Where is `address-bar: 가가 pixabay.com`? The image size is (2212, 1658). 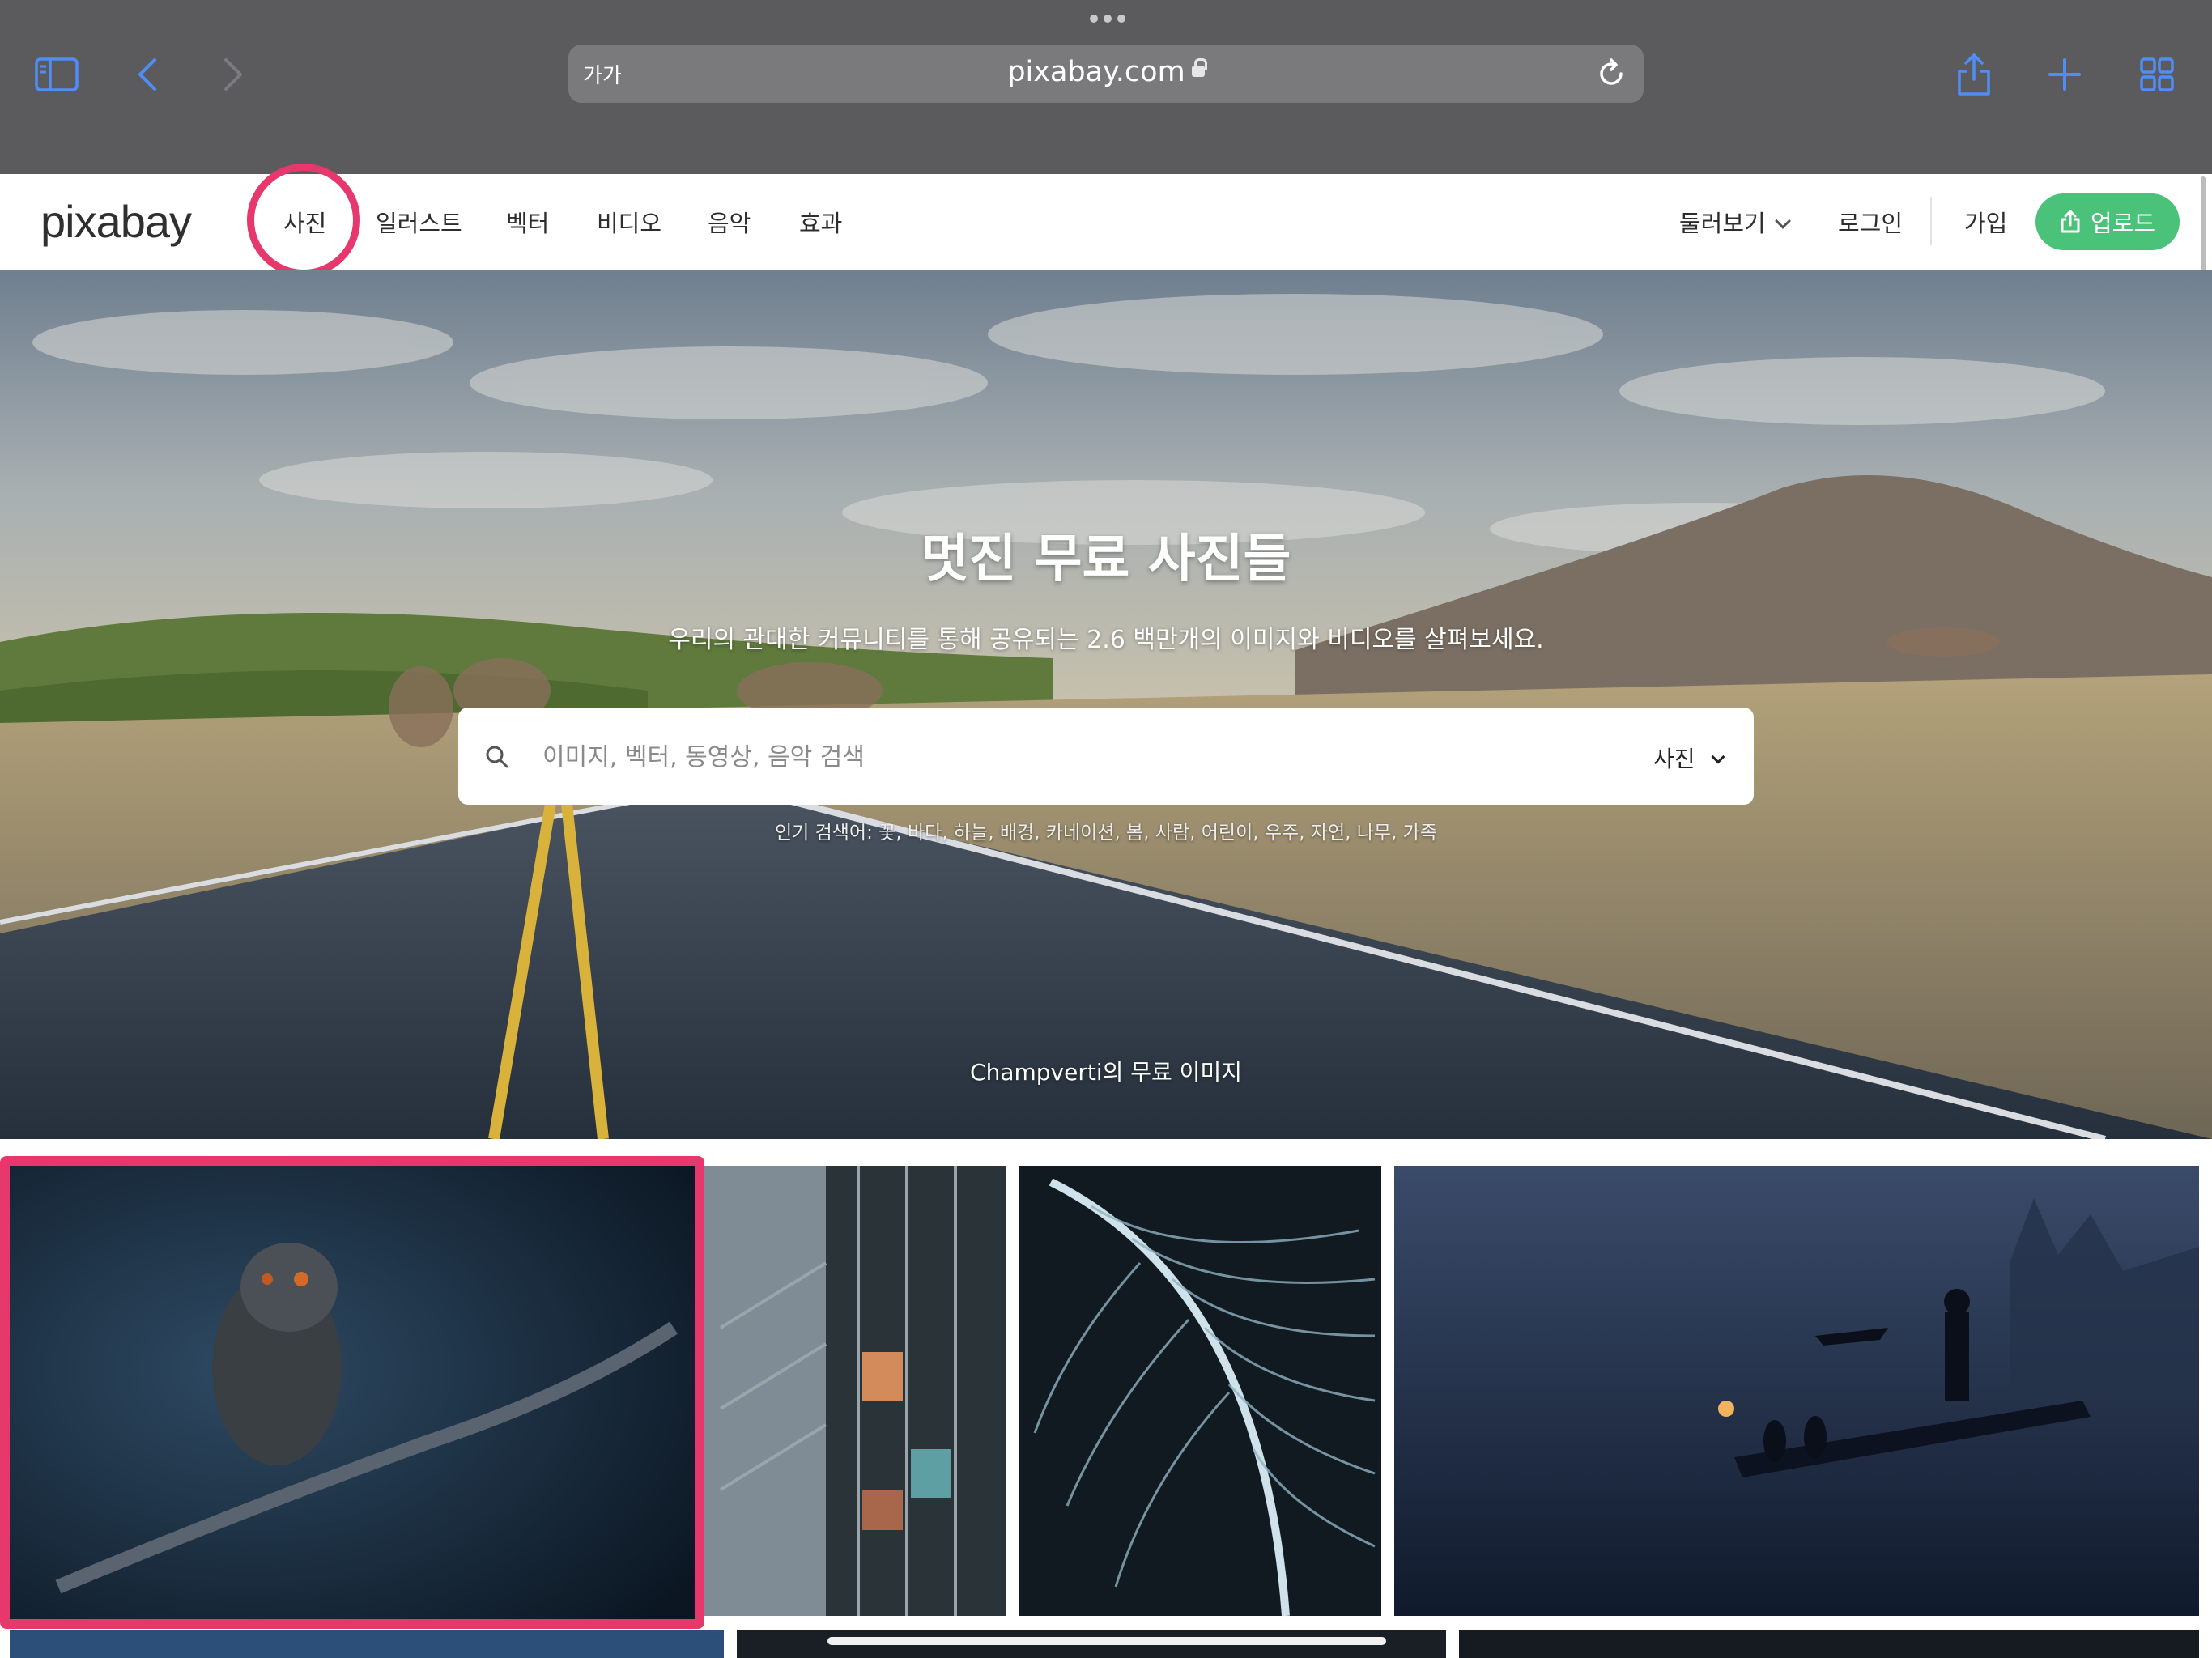
address-bar: 가가 pixabay.com is located at coordinates (1106, 74).